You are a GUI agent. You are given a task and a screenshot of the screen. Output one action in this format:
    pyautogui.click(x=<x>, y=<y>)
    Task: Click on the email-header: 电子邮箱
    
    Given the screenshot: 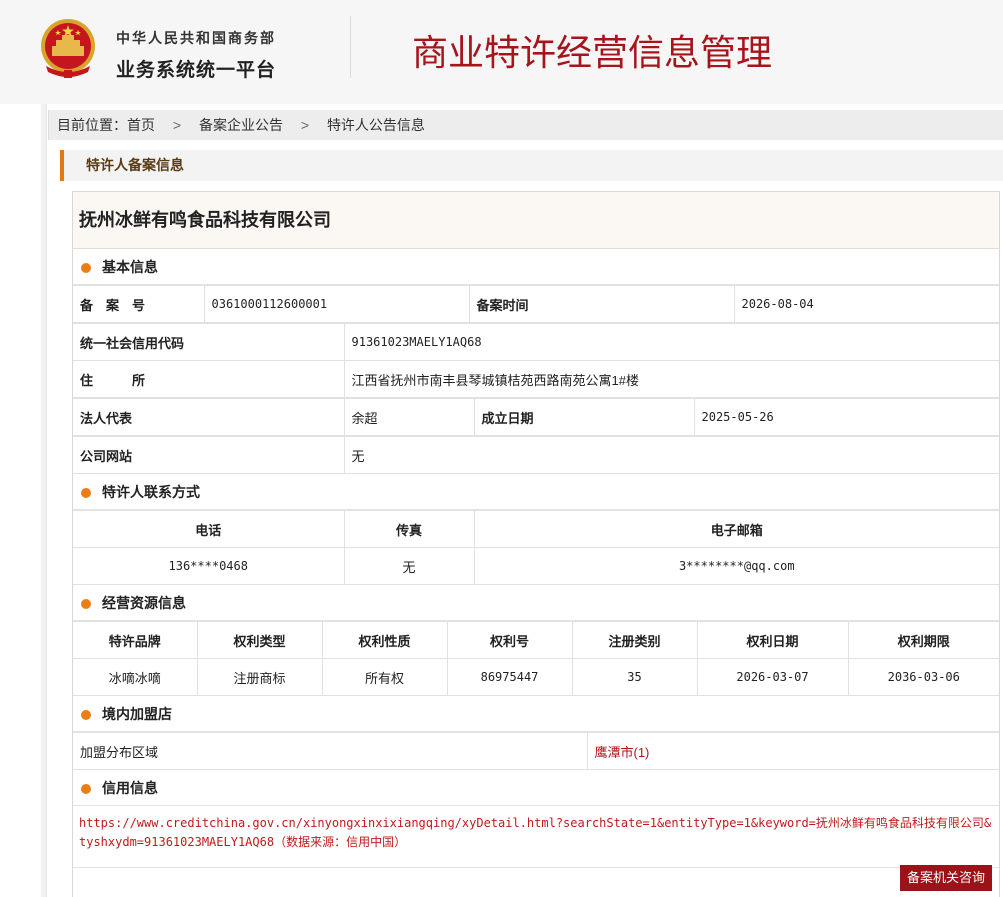 What is the action you would take?
    pyautogui.click(x=736, y=529)
    